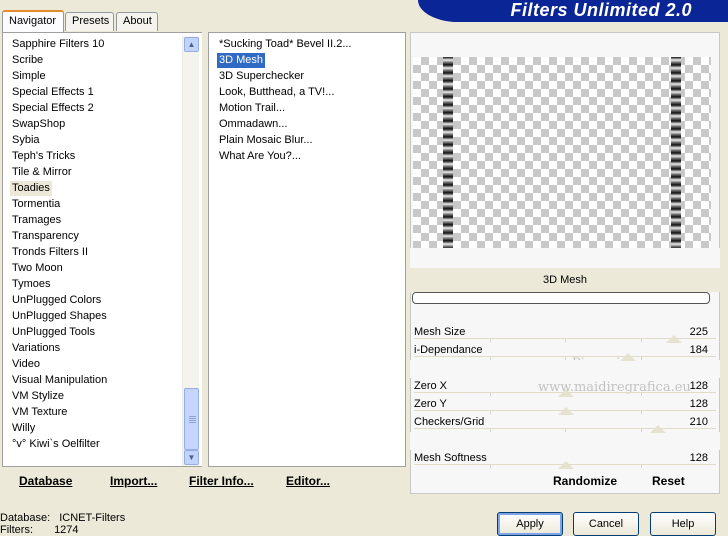  I want to click on cancel-button: Cancel, so click(606, 524).